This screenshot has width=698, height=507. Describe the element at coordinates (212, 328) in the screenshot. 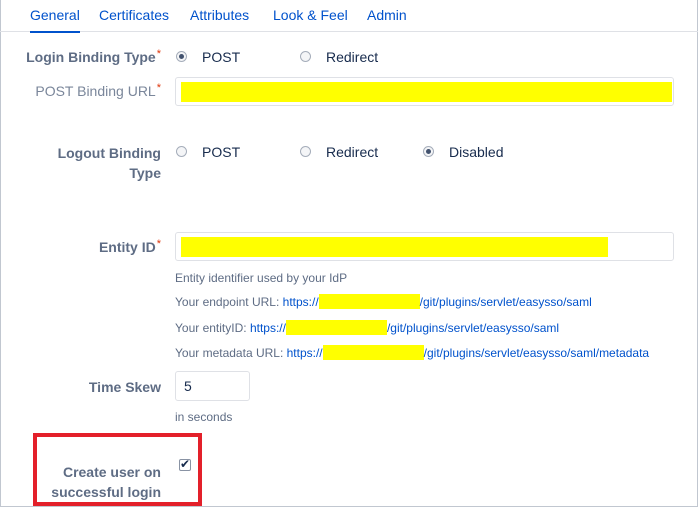

I see `entity-id-url-prefix: Your entityID:` at that location.